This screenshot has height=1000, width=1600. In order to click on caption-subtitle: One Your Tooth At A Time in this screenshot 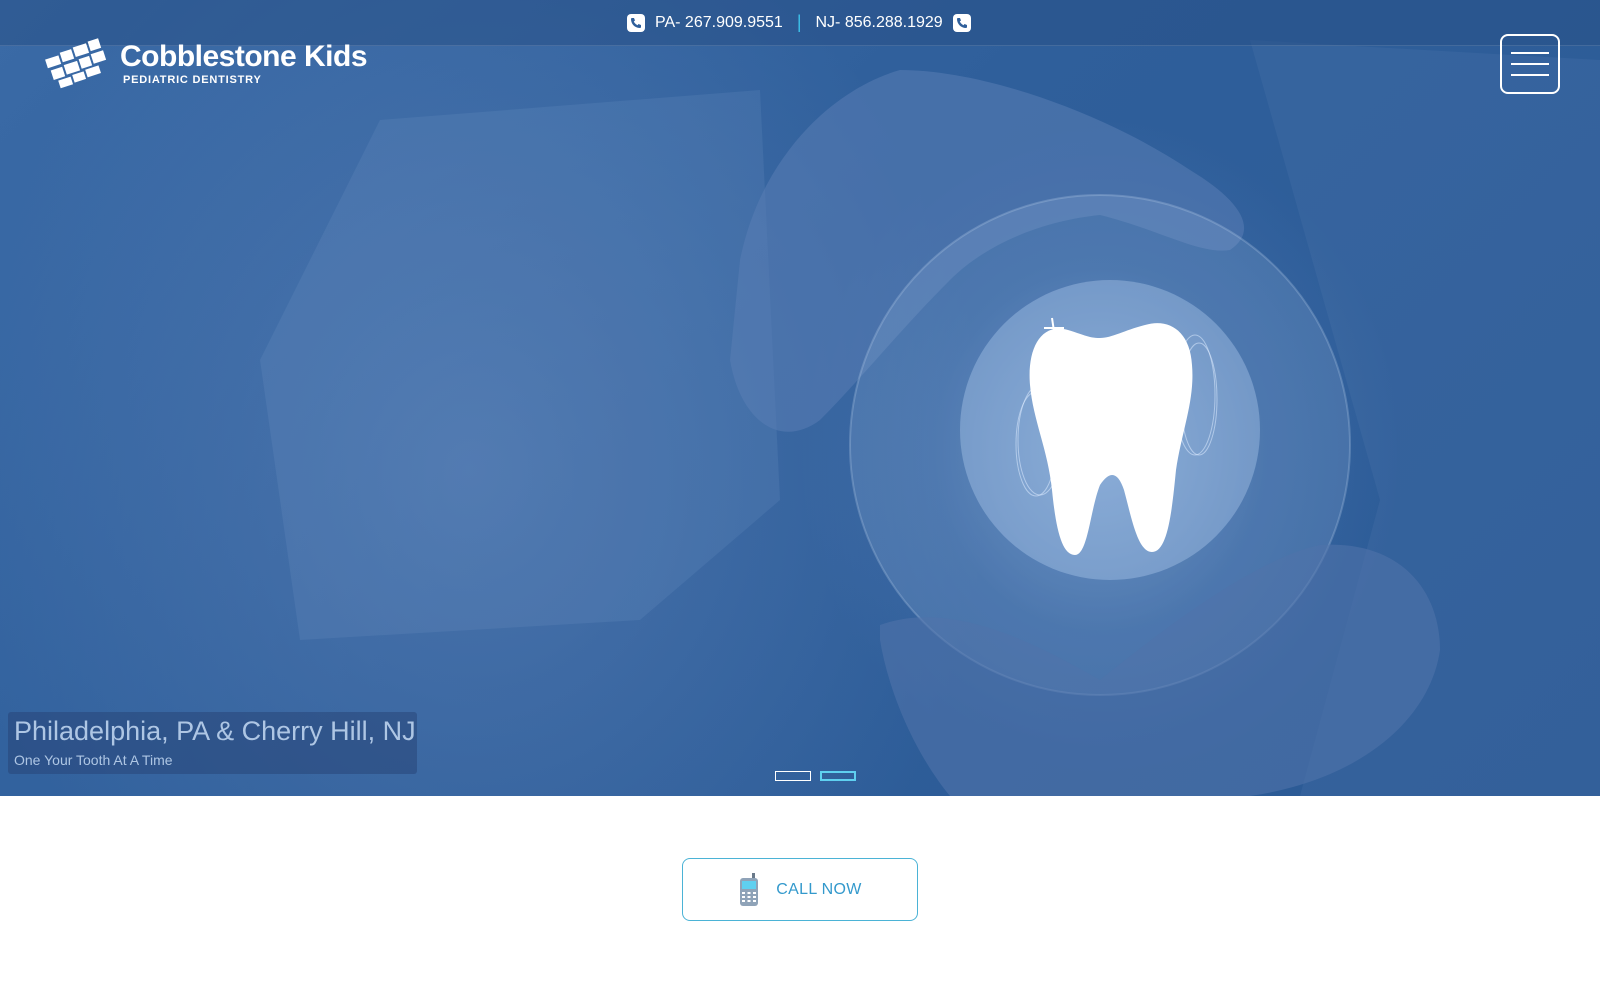, I will do `click(93, 760)`.